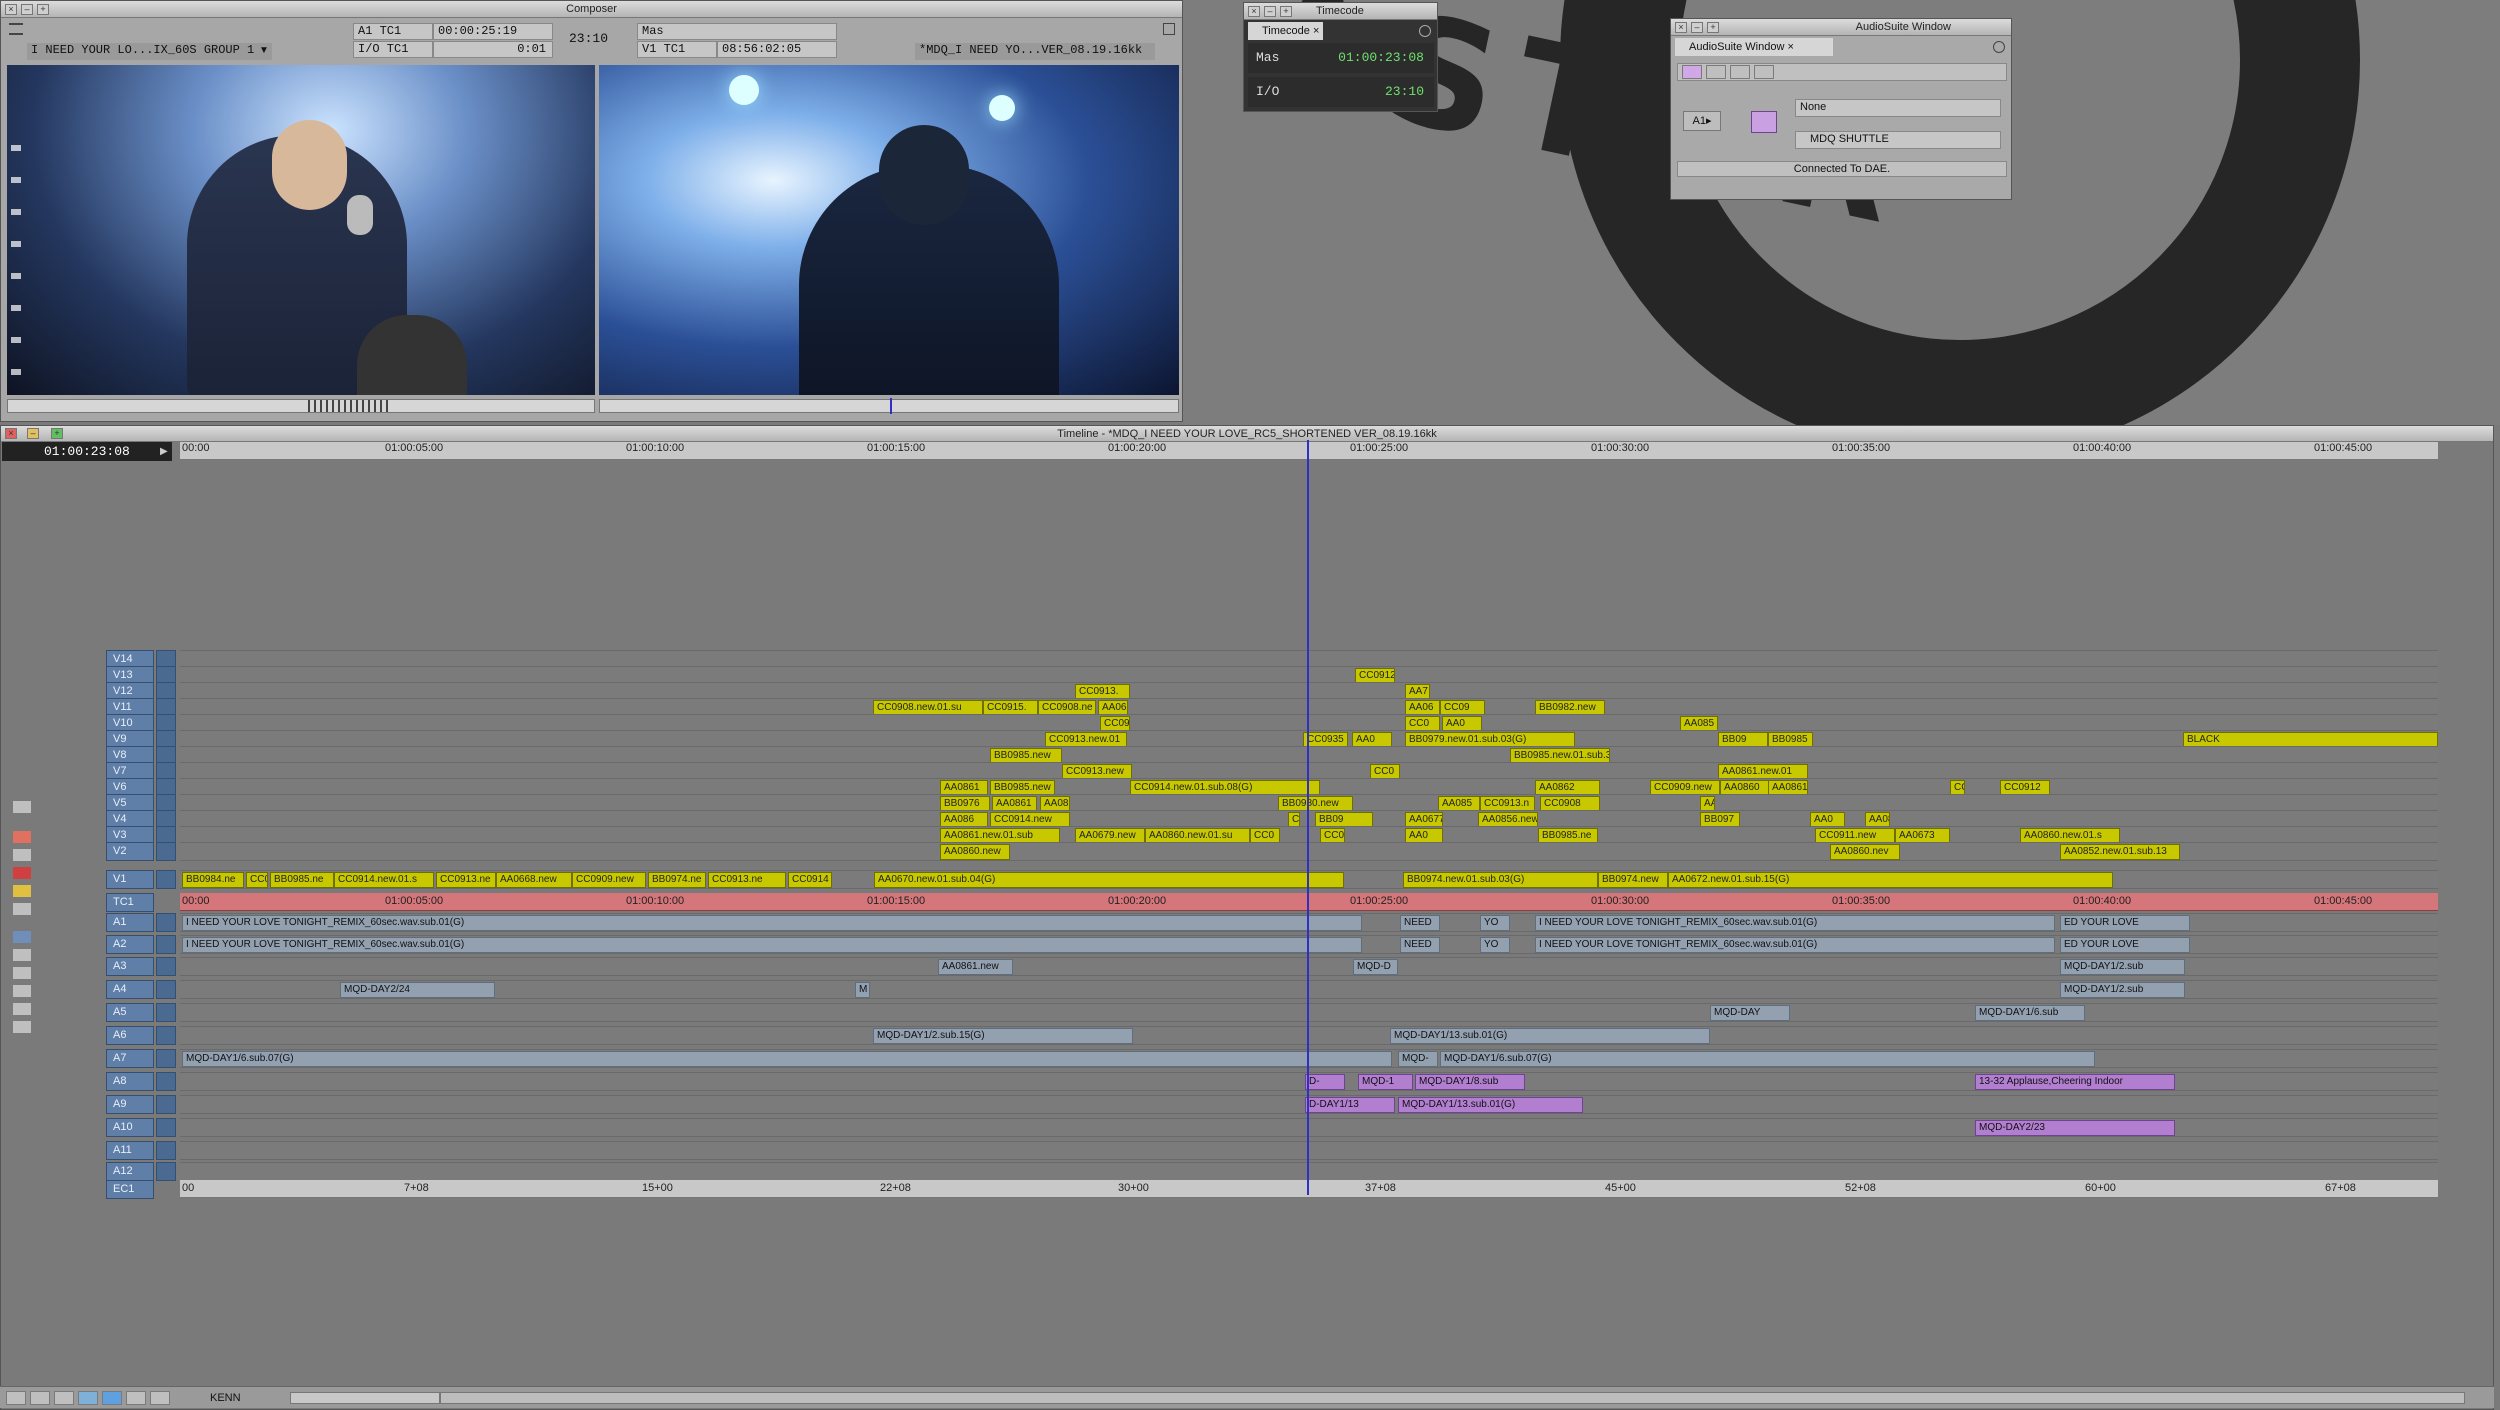  I want to click on clip: AA0860.new, so click(975, 852).